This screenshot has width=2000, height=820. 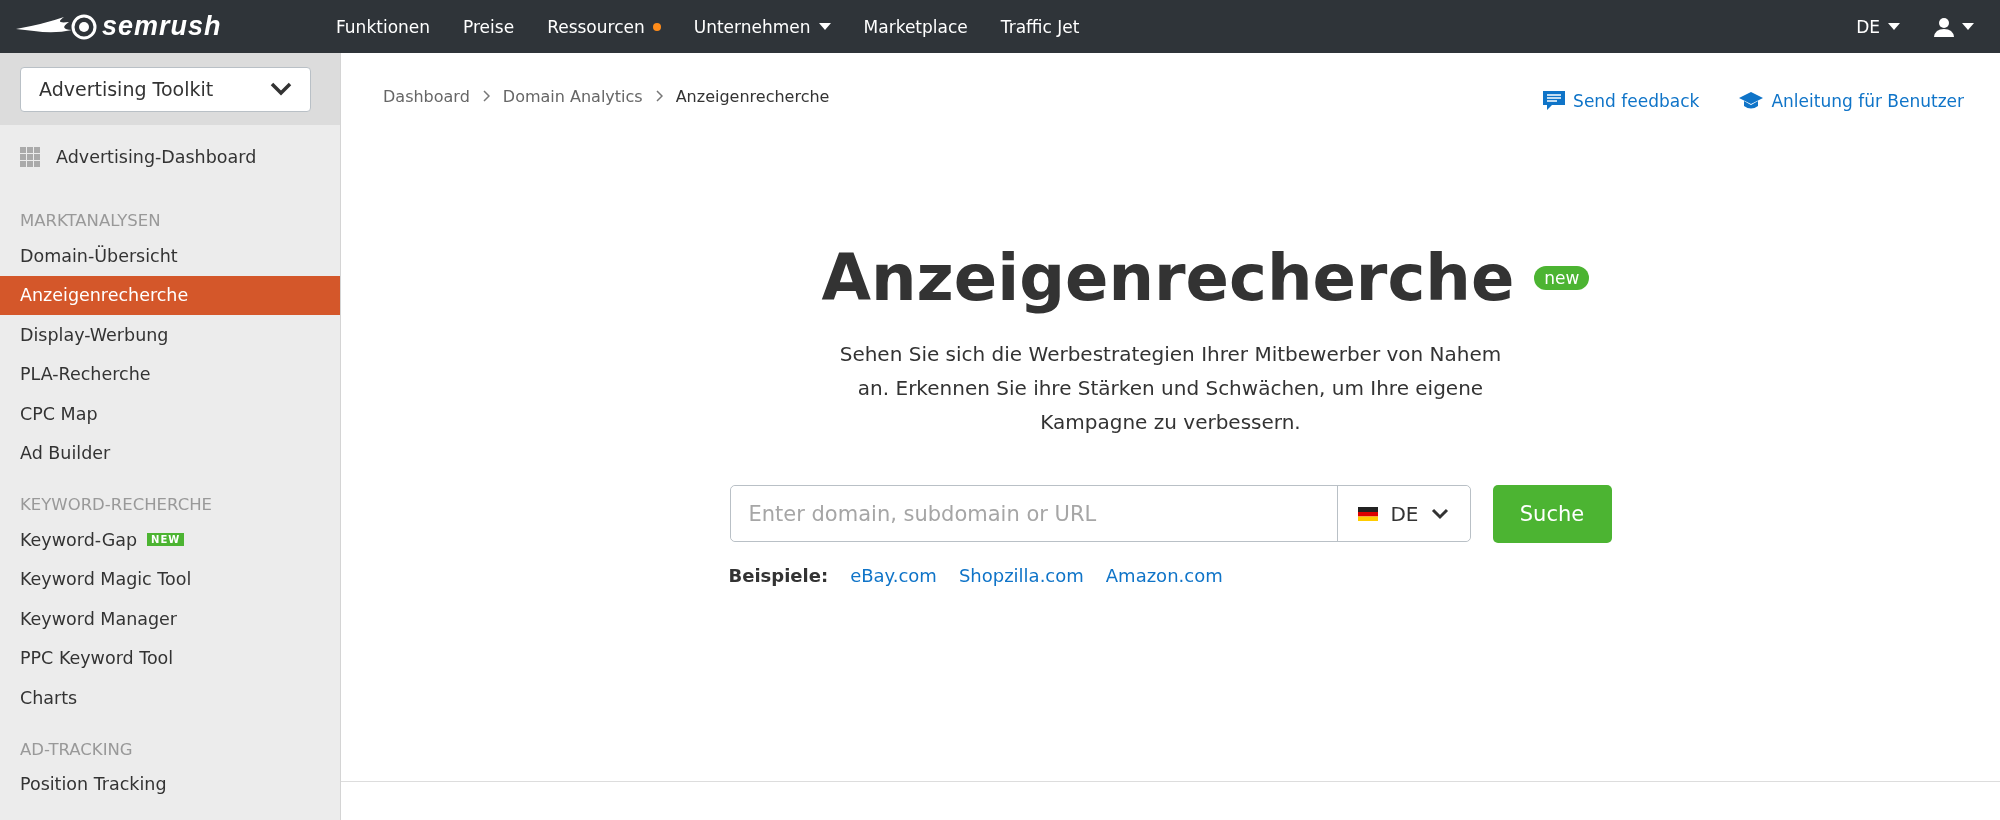 I want to click on breadcrumb-link: Domain Analytics, so click(x=572, y=96).